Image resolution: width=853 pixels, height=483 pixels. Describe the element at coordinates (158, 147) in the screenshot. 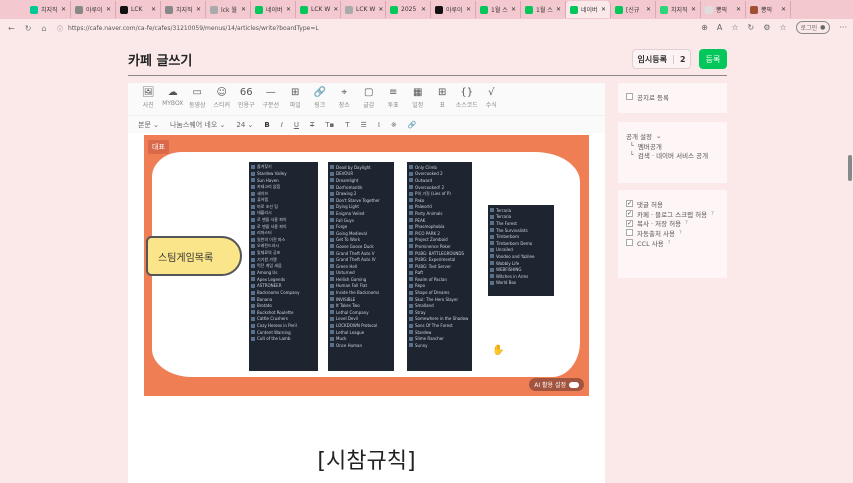

I see `representative-badge: 대표` at that location.